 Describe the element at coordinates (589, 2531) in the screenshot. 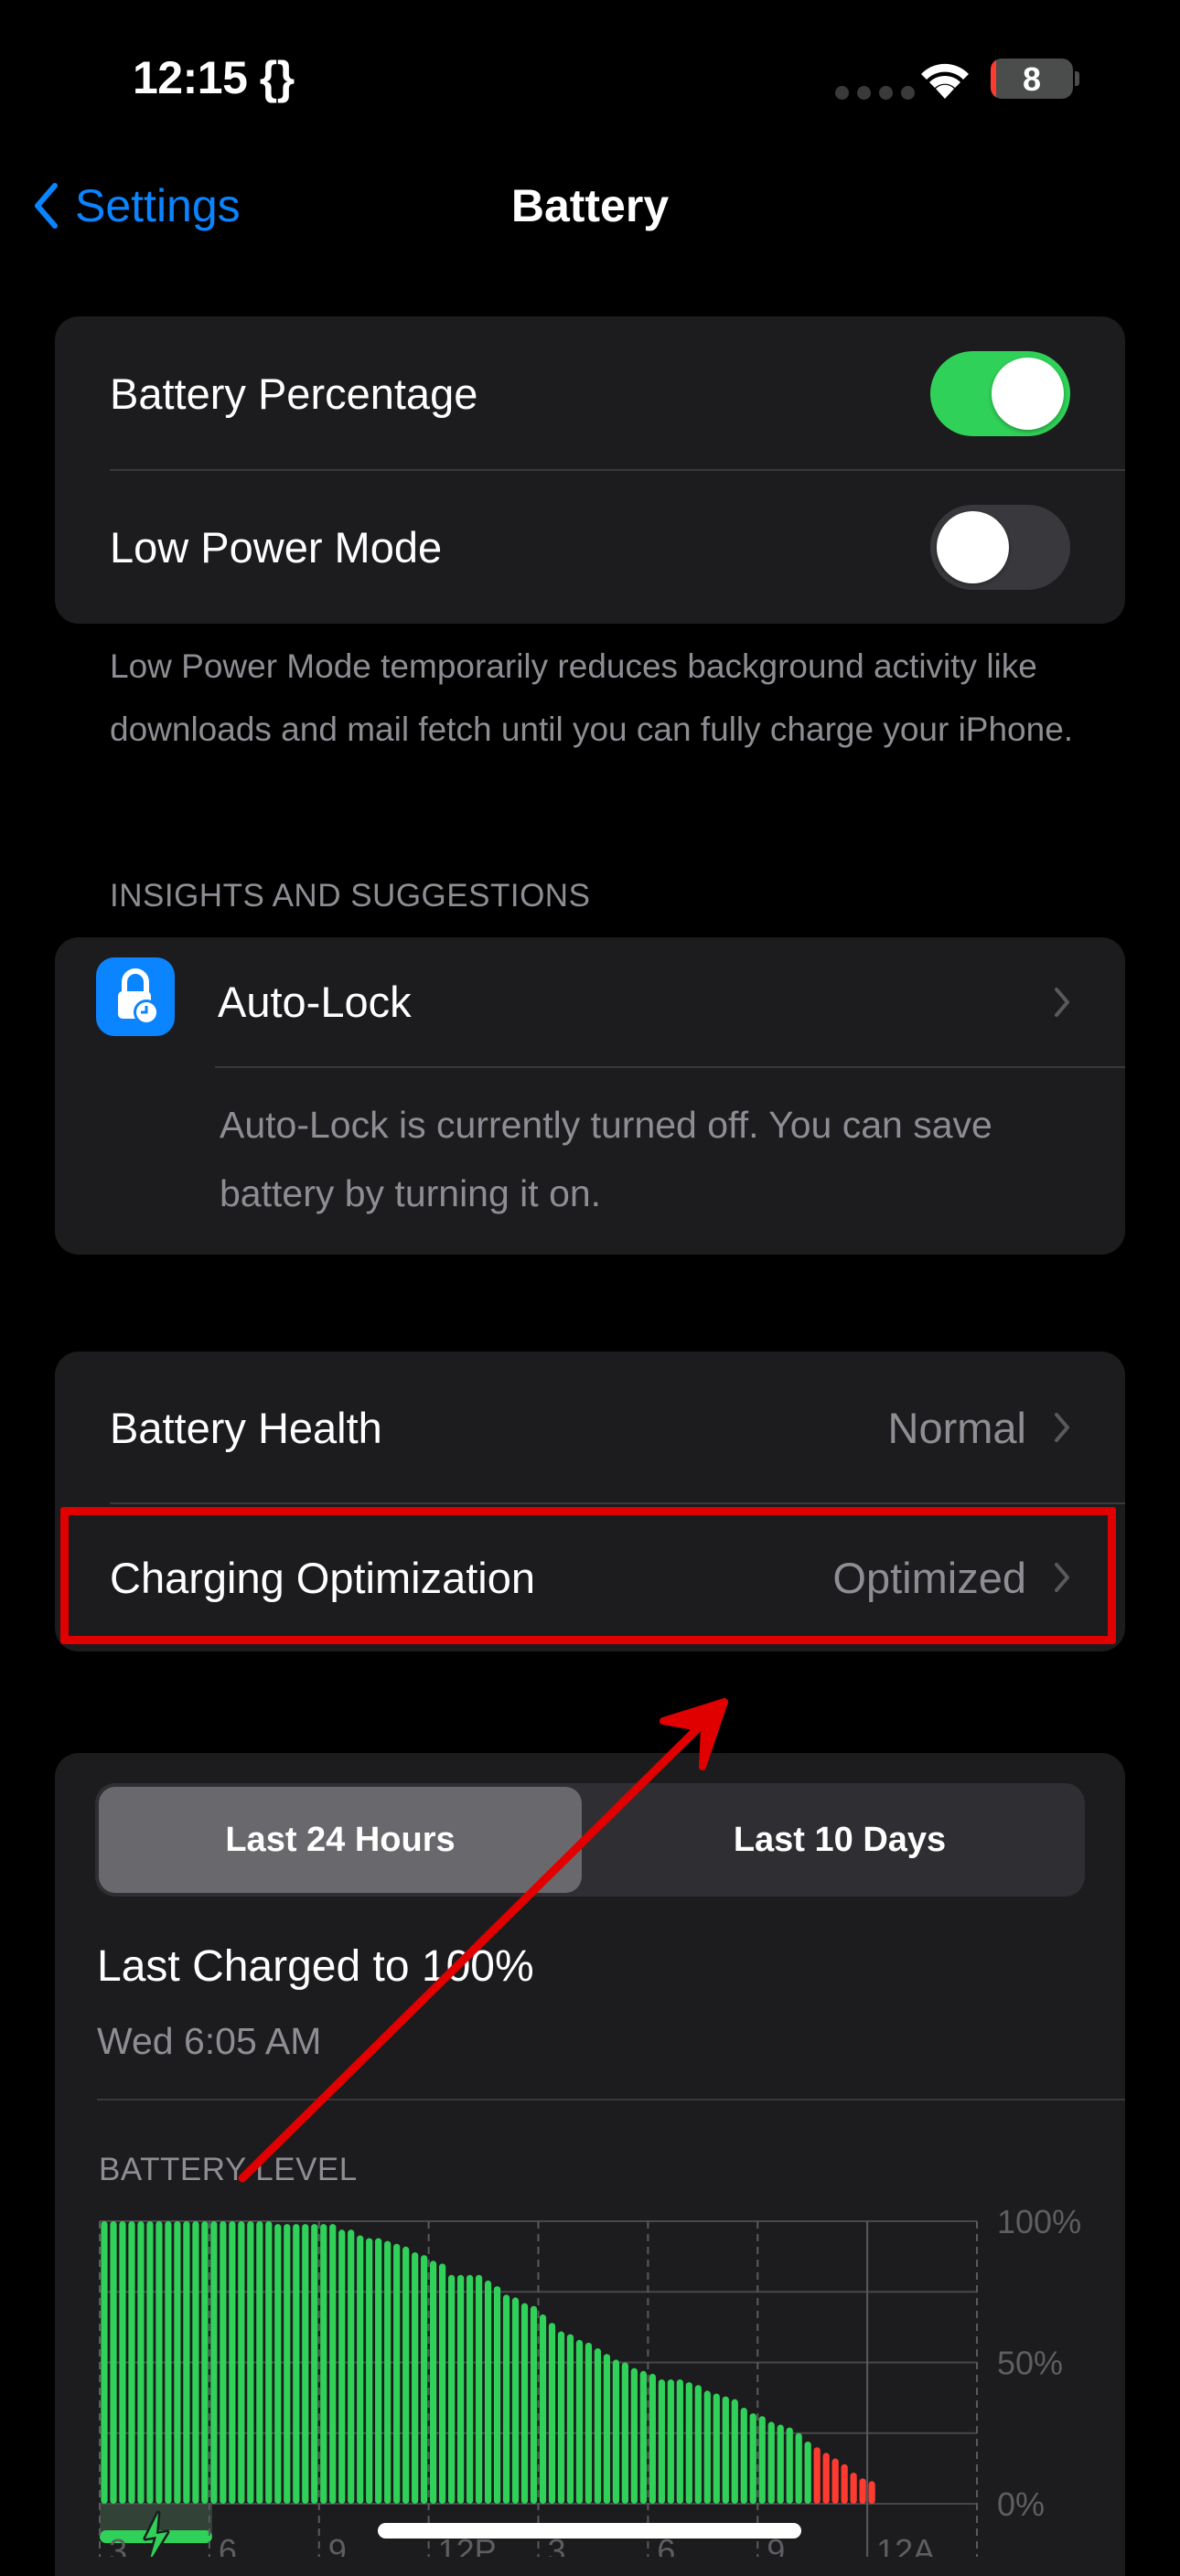

I see `home-indicator` at that location.